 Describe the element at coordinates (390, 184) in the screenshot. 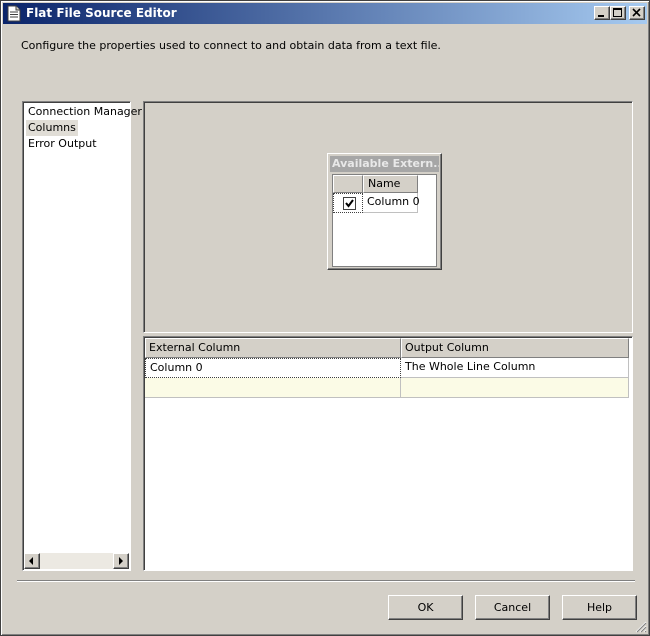

I see `name-column-header: Name` at that location.